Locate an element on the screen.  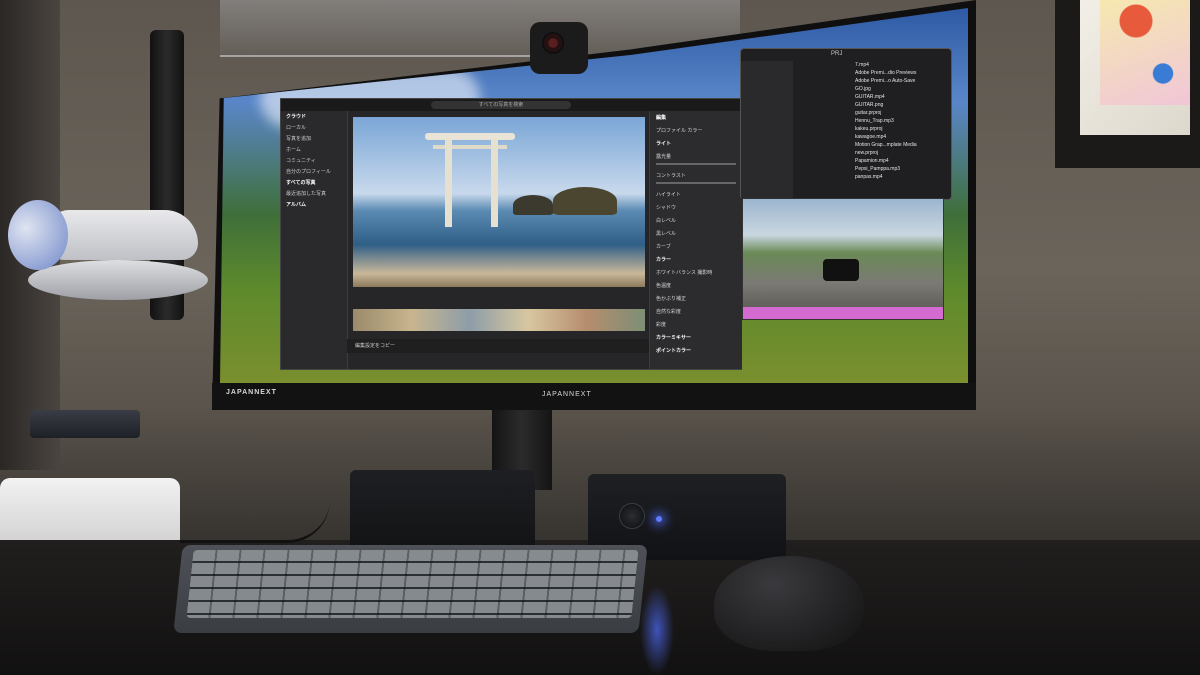
file-item: Pepsi_Pamppa.mp3 is located at coordinates (900, 169).